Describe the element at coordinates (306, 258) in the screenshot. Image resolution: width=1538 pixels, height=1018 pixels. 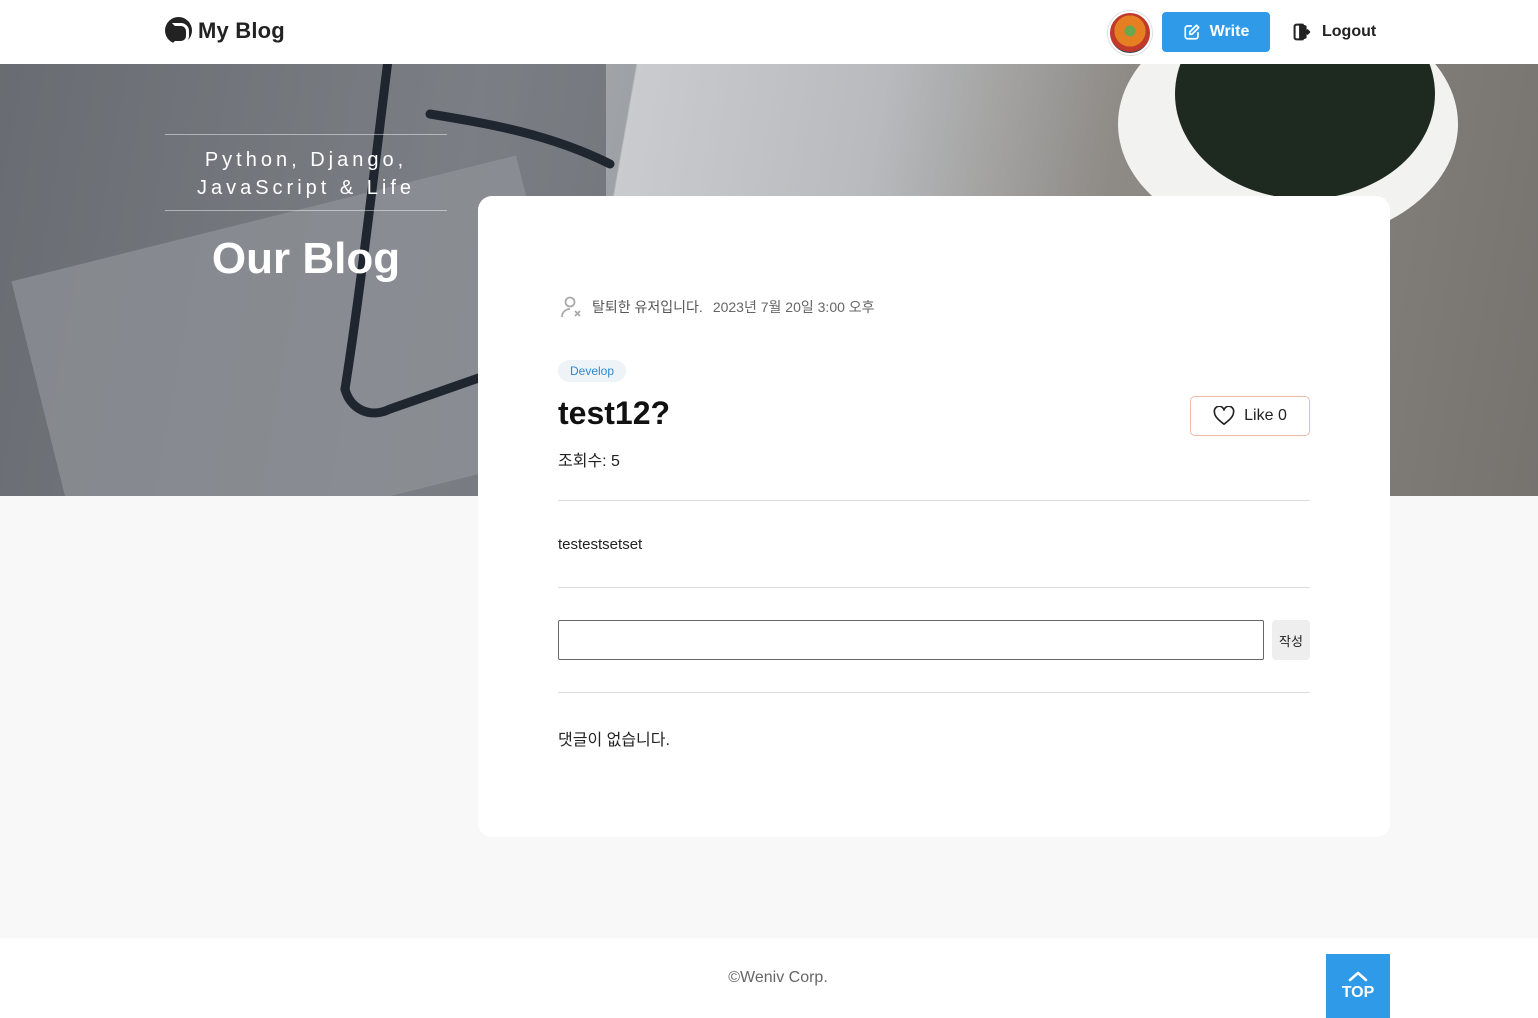
I see `hero-title: Our Blog` at that location.